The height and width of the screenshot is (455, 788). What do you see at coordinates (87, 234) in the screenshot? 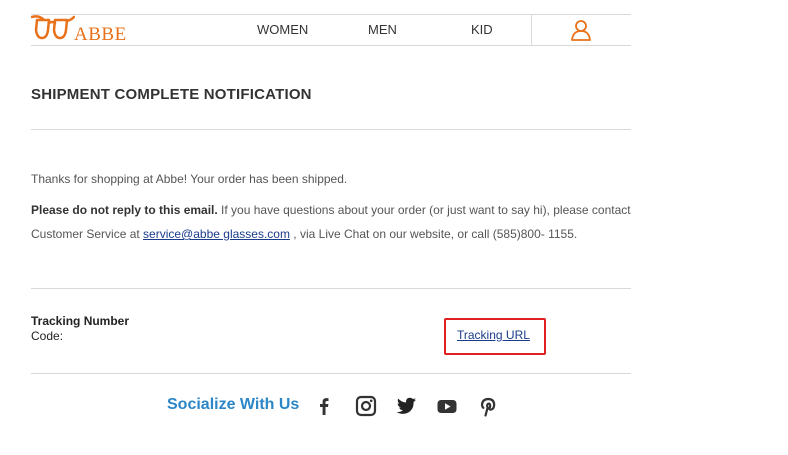
I see `cs-prefix: Customer Service at` at bounding box center [87, 234].